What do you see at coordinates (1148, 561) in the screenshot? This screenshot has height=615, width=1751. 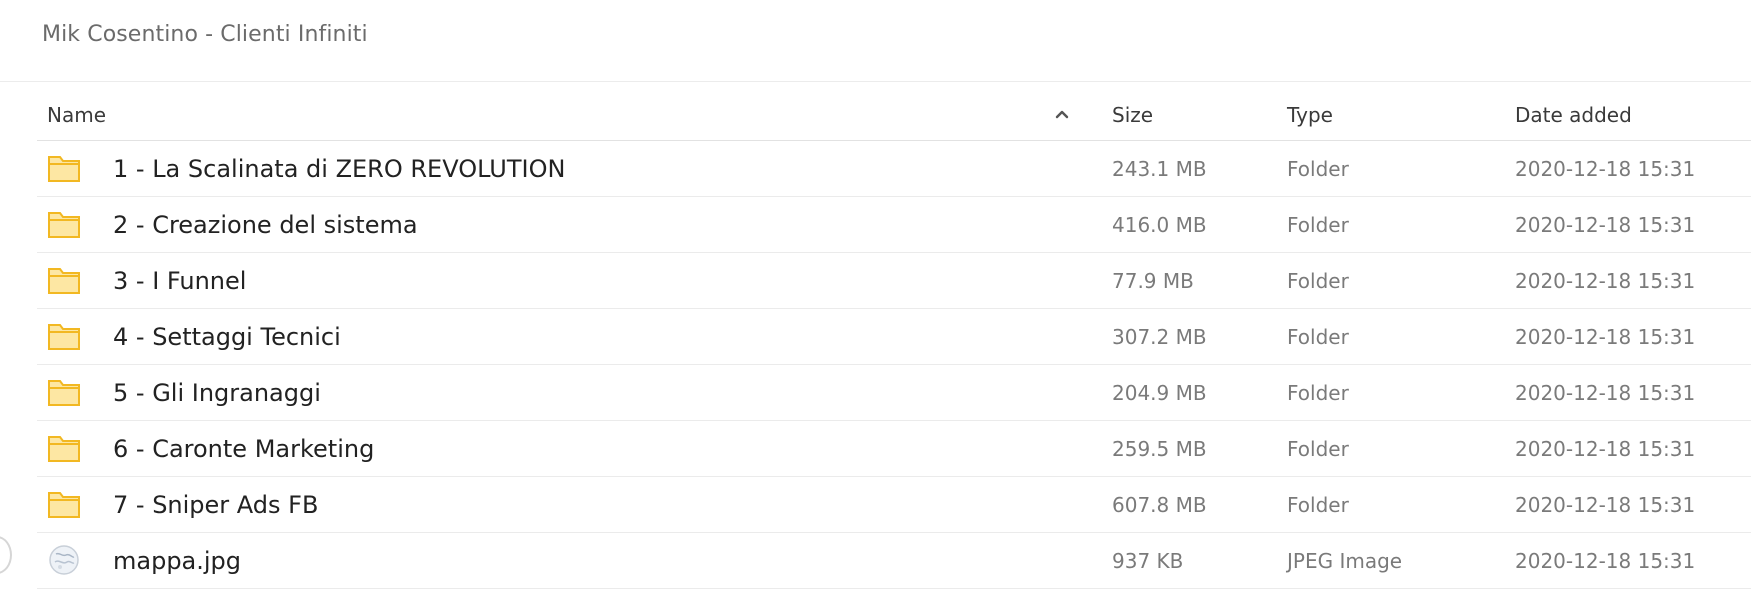 I see `file-size: 937 KB` at bounding box center [1148, 561].